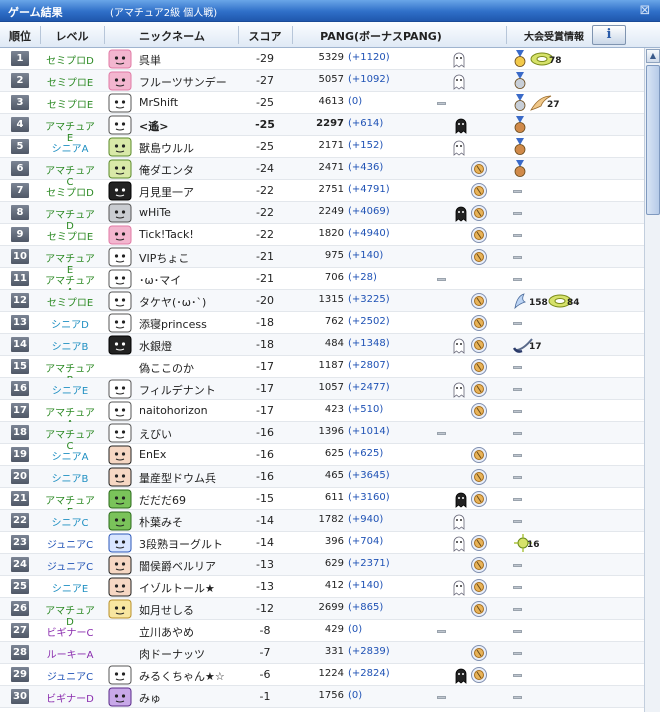 The width and height of the screenshot is (660, 712). Describe the element at coordinates (322, 217) in the screenshot. I see `table-row: 8 アマチュアD wHiTe -22 2249 (+4069)` at that location.